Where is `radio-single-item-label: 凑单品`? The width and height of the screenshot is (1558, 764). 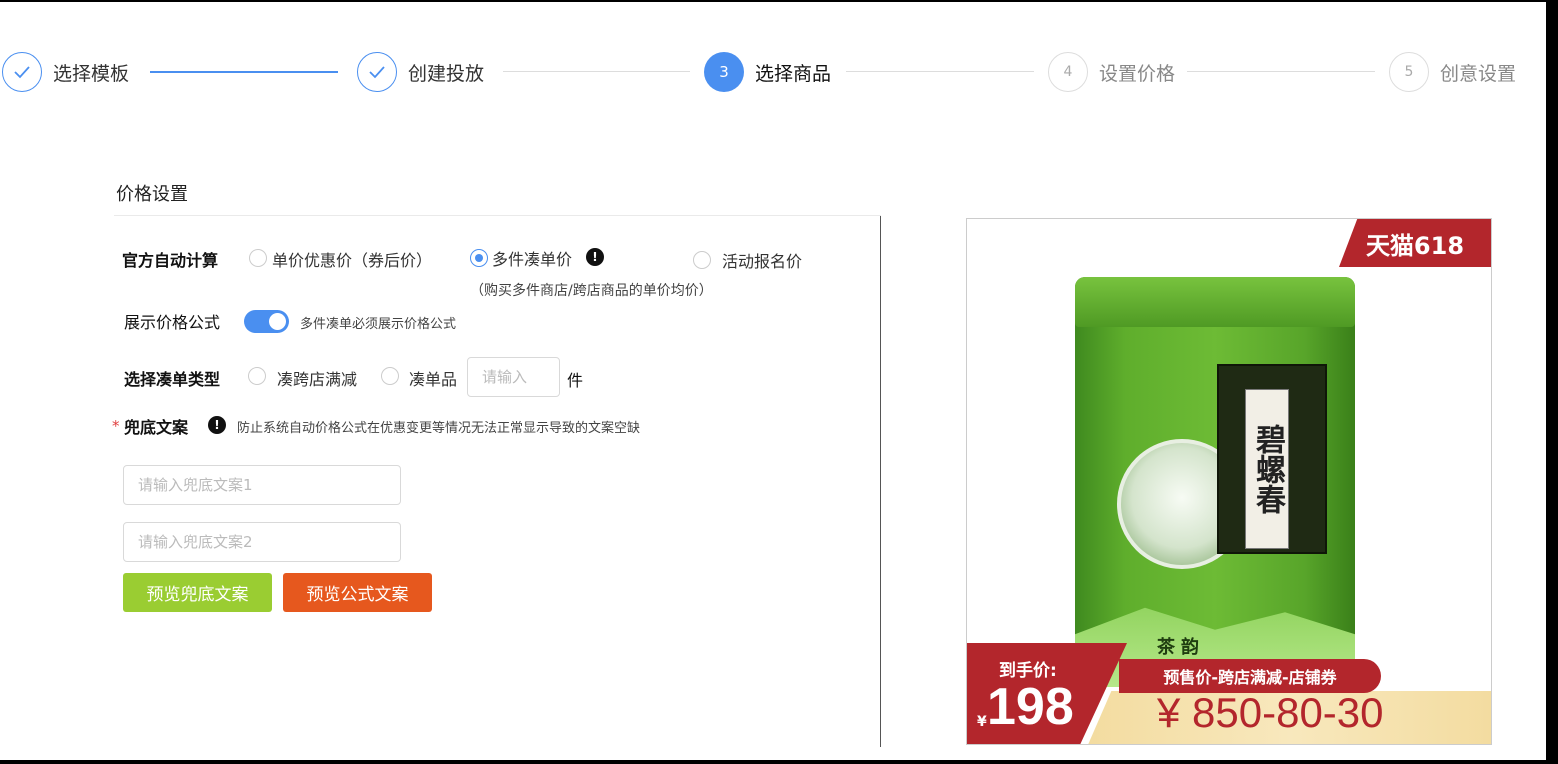 radio-single-item-label: 凑单品 is located at coordinates (433, 378).